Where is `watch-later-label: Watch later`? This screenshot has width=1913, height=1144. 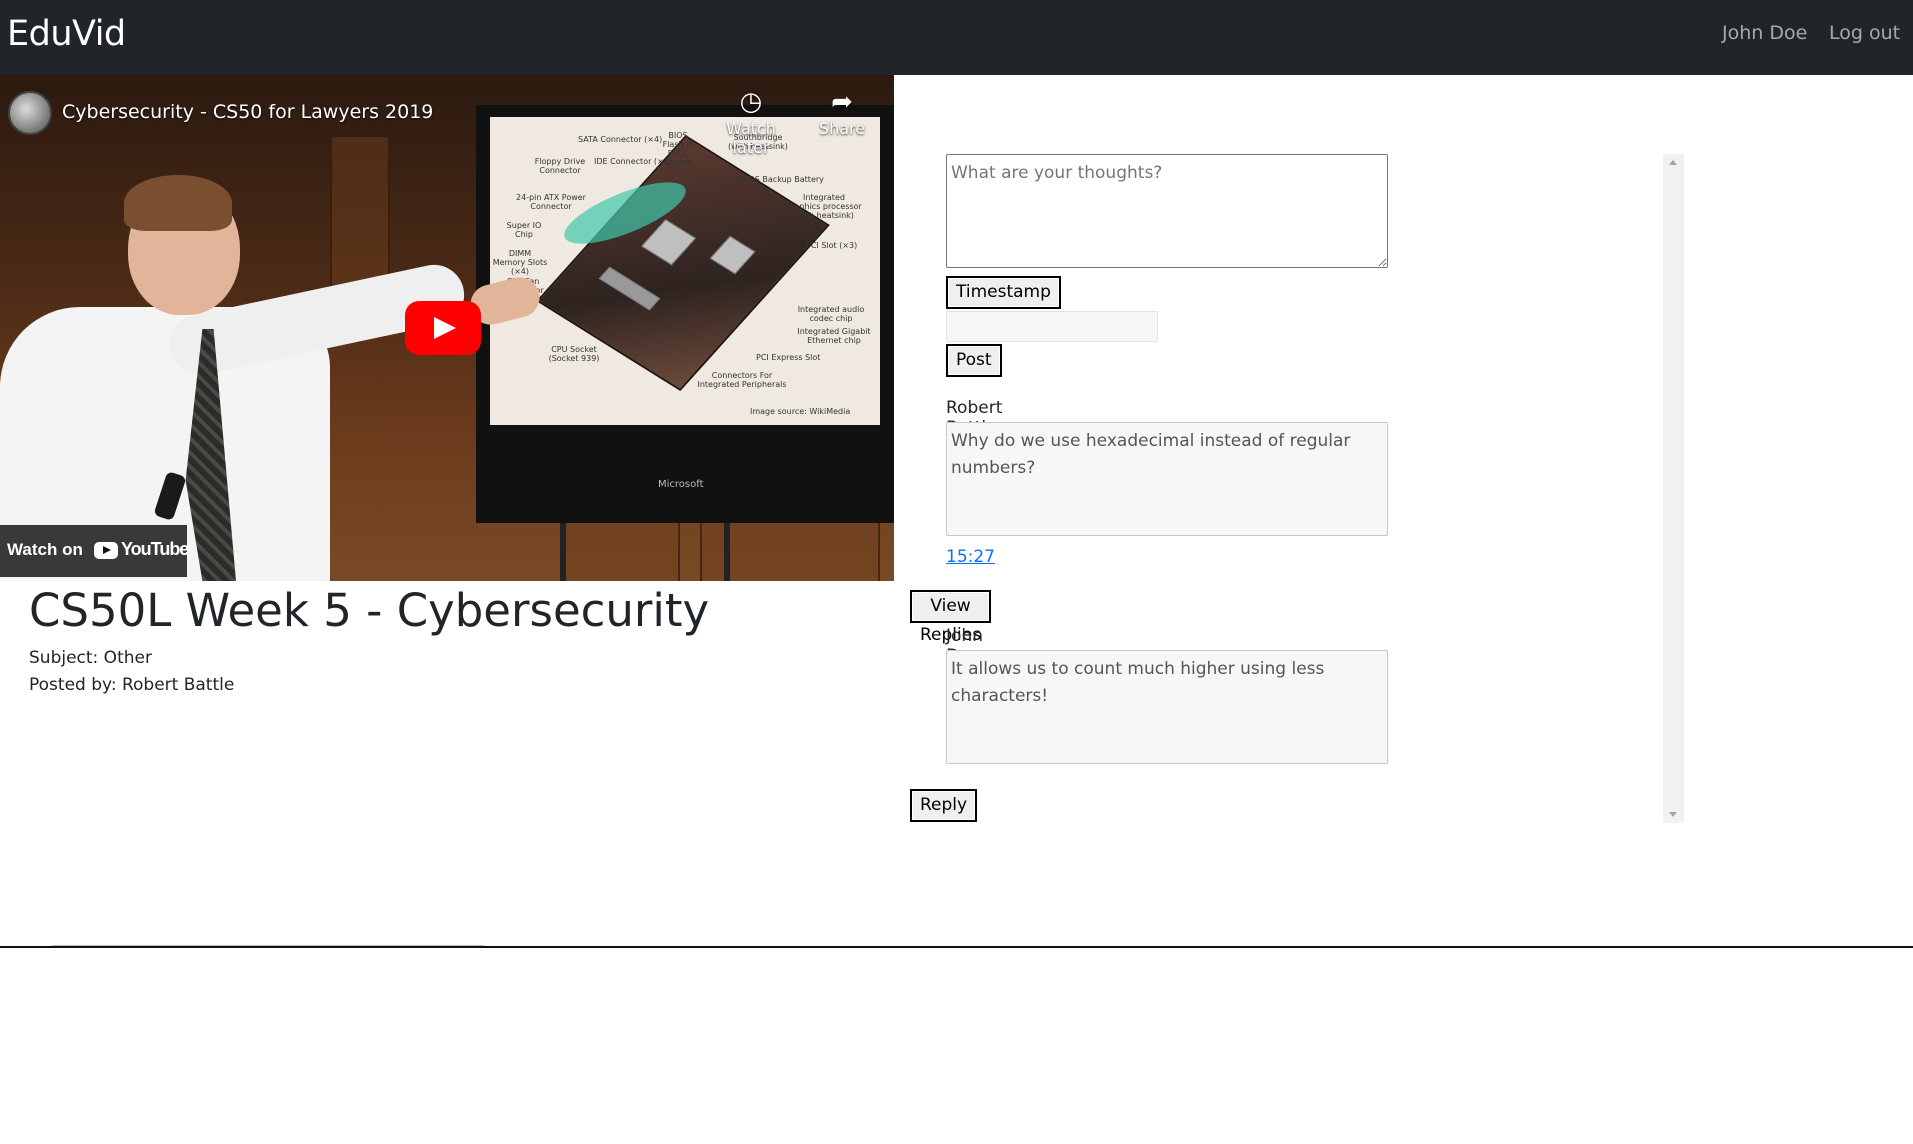
watch-later-label: Watch later is located at coordinates (751, 138).